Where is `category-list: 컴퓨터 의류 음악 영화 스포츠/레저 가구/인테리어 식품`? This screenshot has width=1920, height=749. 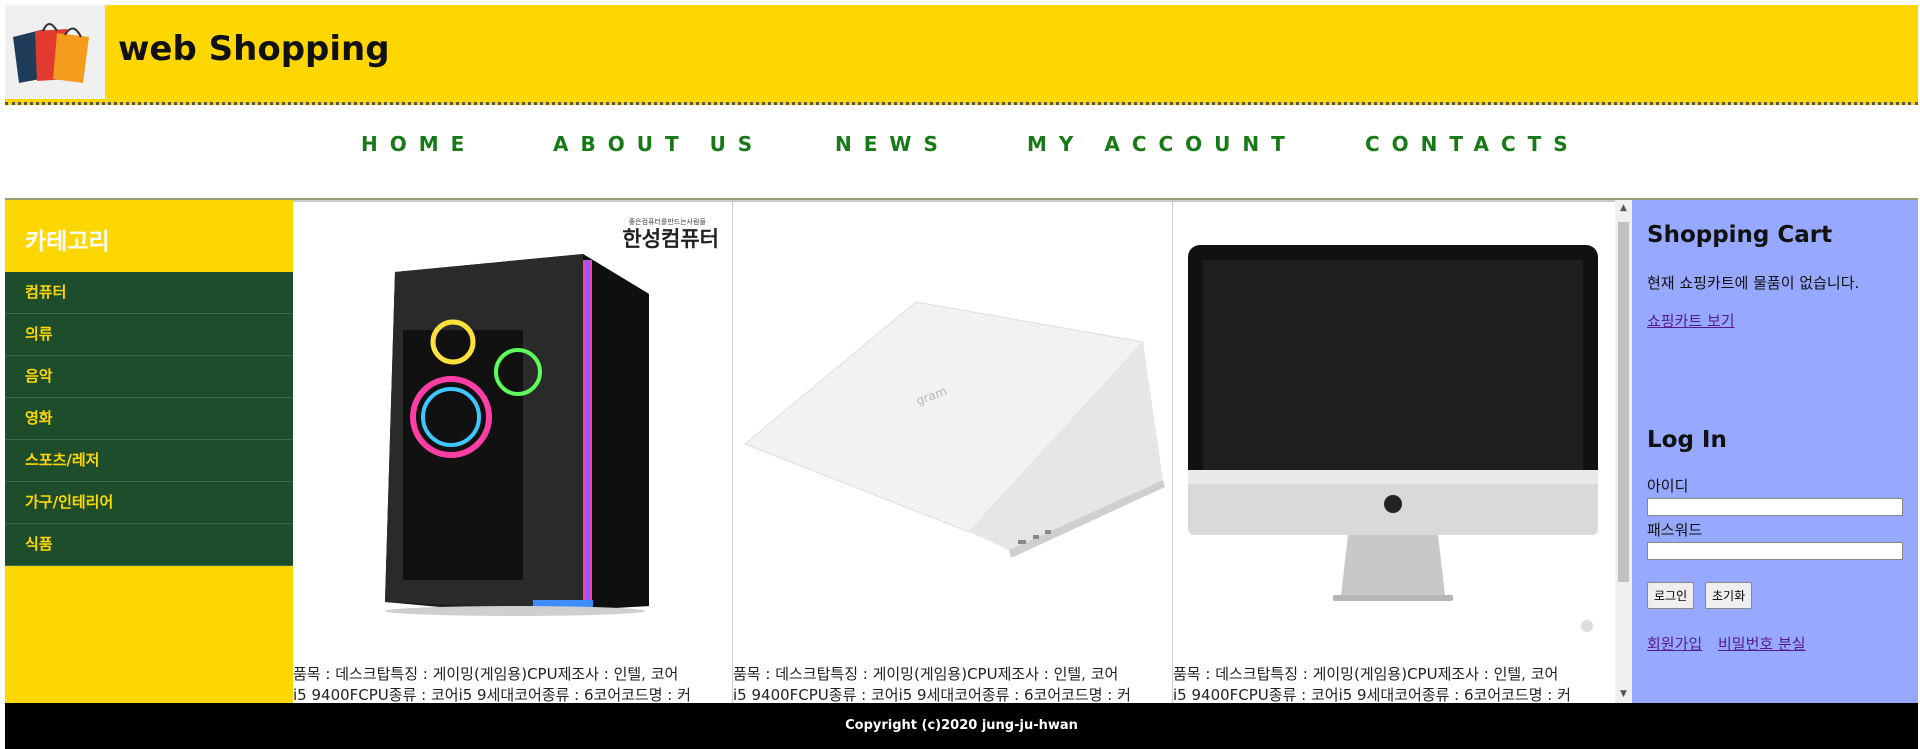
category-list: 컴퓨터 의류 음악 영화 스포츠/레저 가구/인테리어 식품 is located at coordinates (149, 419).